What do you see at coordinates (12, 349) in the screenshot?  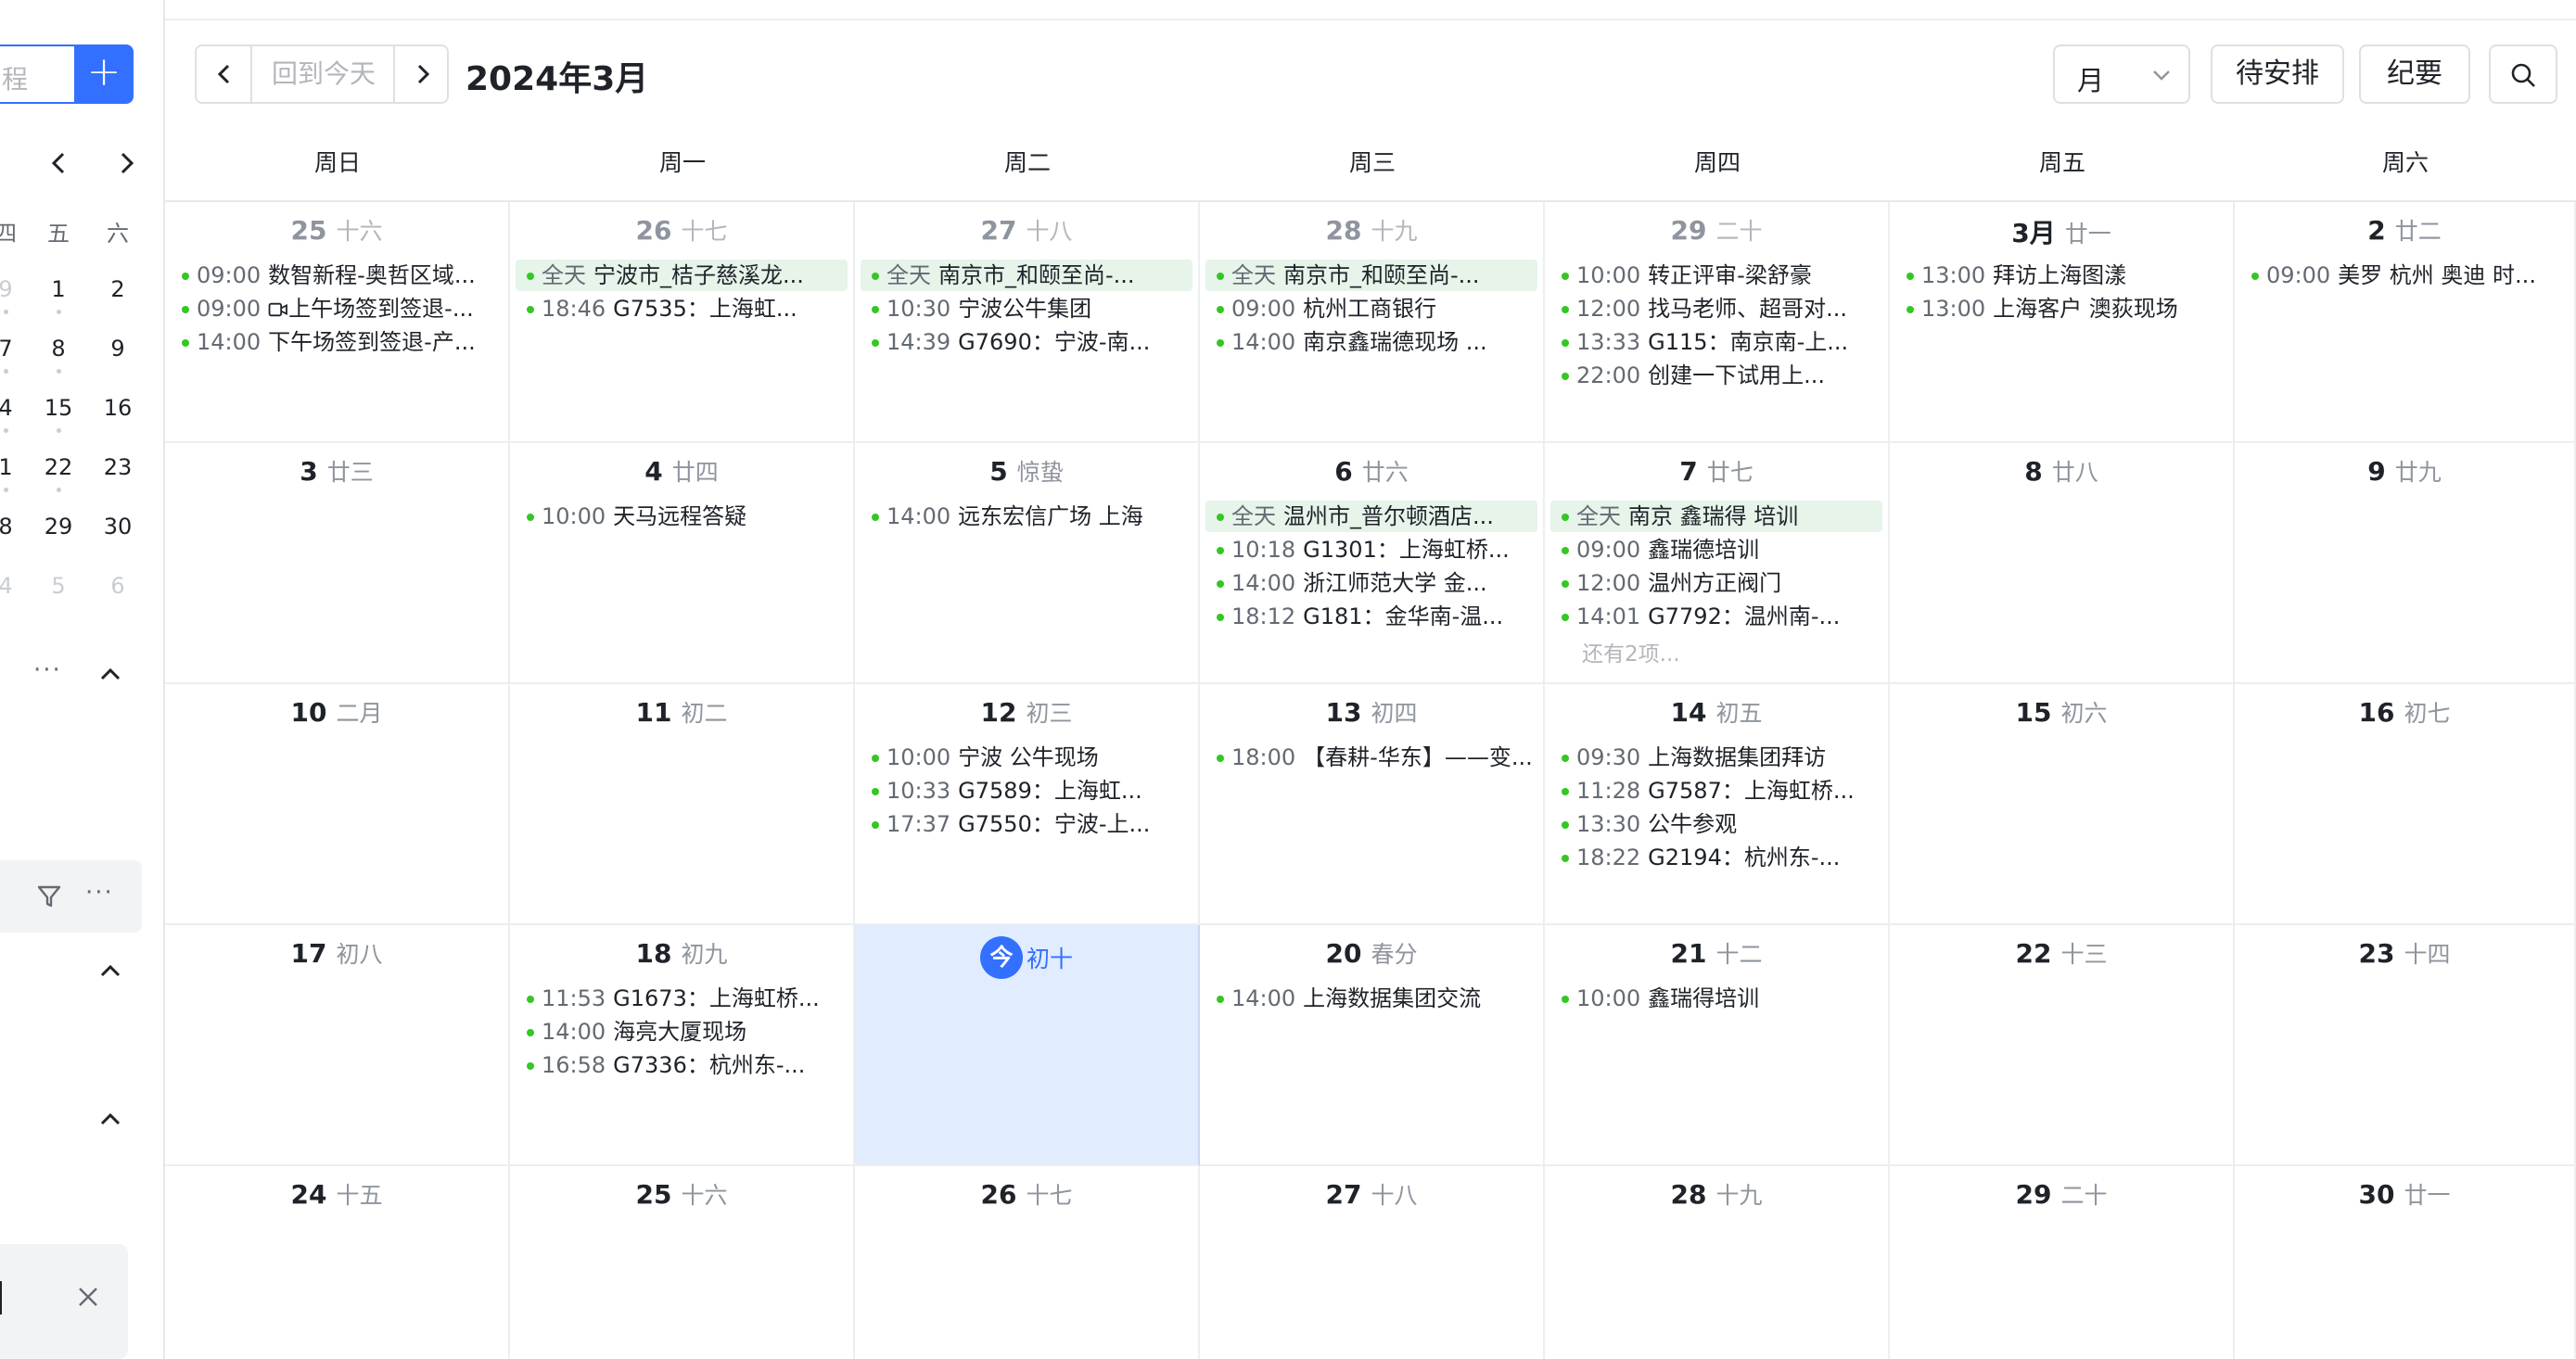 I see `mini-day: 7` at bounding box center [12, 349].